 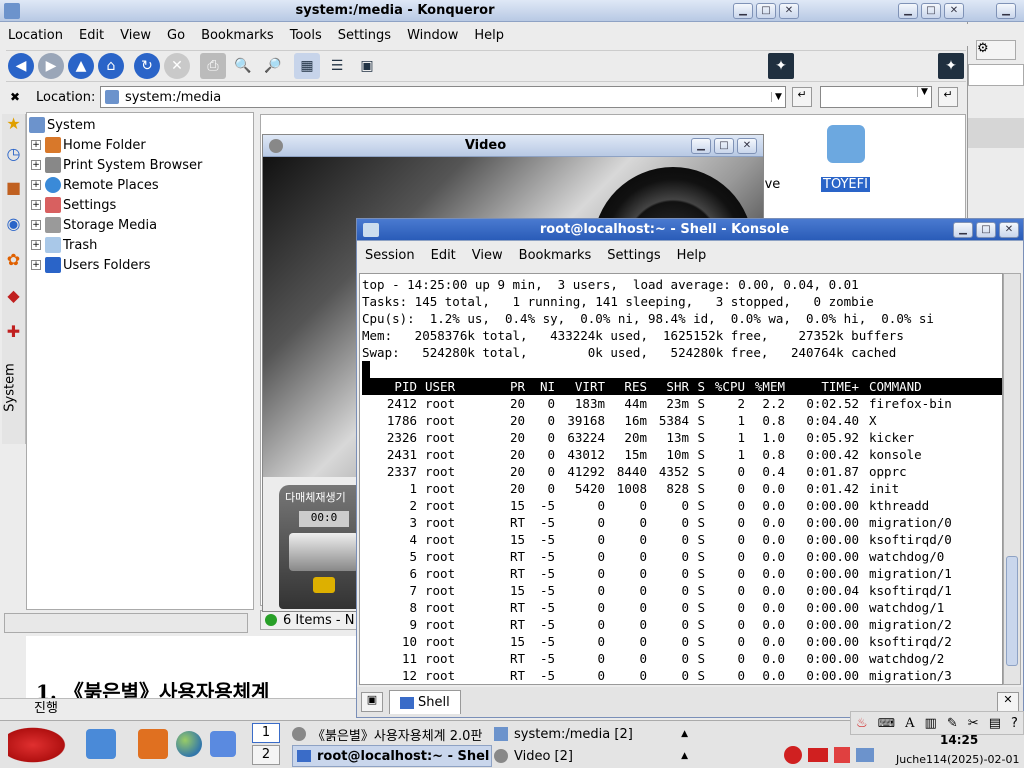 What do you see at coordinates (952, 723) in the screenshot?
I see `note-icon: ✎` at bounding box center [952, 723].